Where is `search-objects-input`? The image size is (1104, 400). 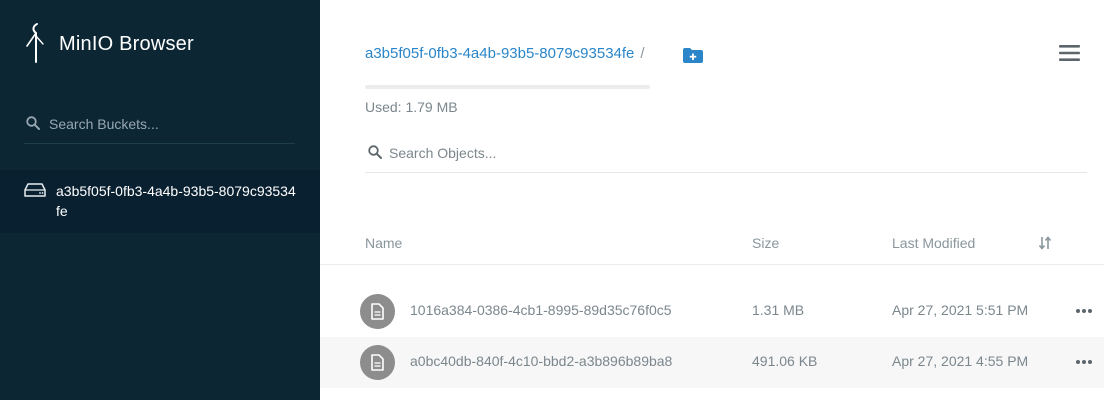
search-objects-input is located at coordinates (729, 153).